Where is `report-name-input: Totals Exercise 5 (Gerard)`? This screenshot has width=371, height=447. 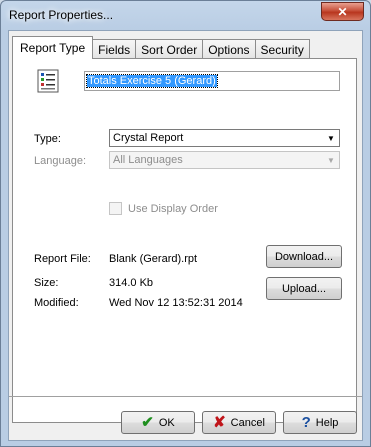
report-name-input: Totals Exercise 5 (Gerard) is located at coordinates (212, 81).